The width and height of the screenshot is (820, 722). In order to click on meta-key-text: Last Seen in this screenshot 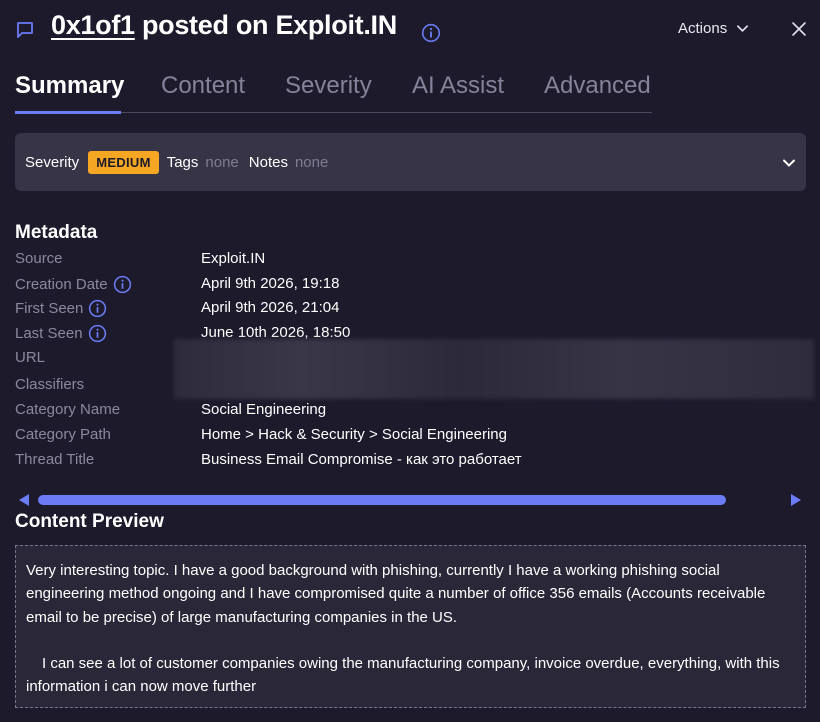, I will do `click(49, 333)`.